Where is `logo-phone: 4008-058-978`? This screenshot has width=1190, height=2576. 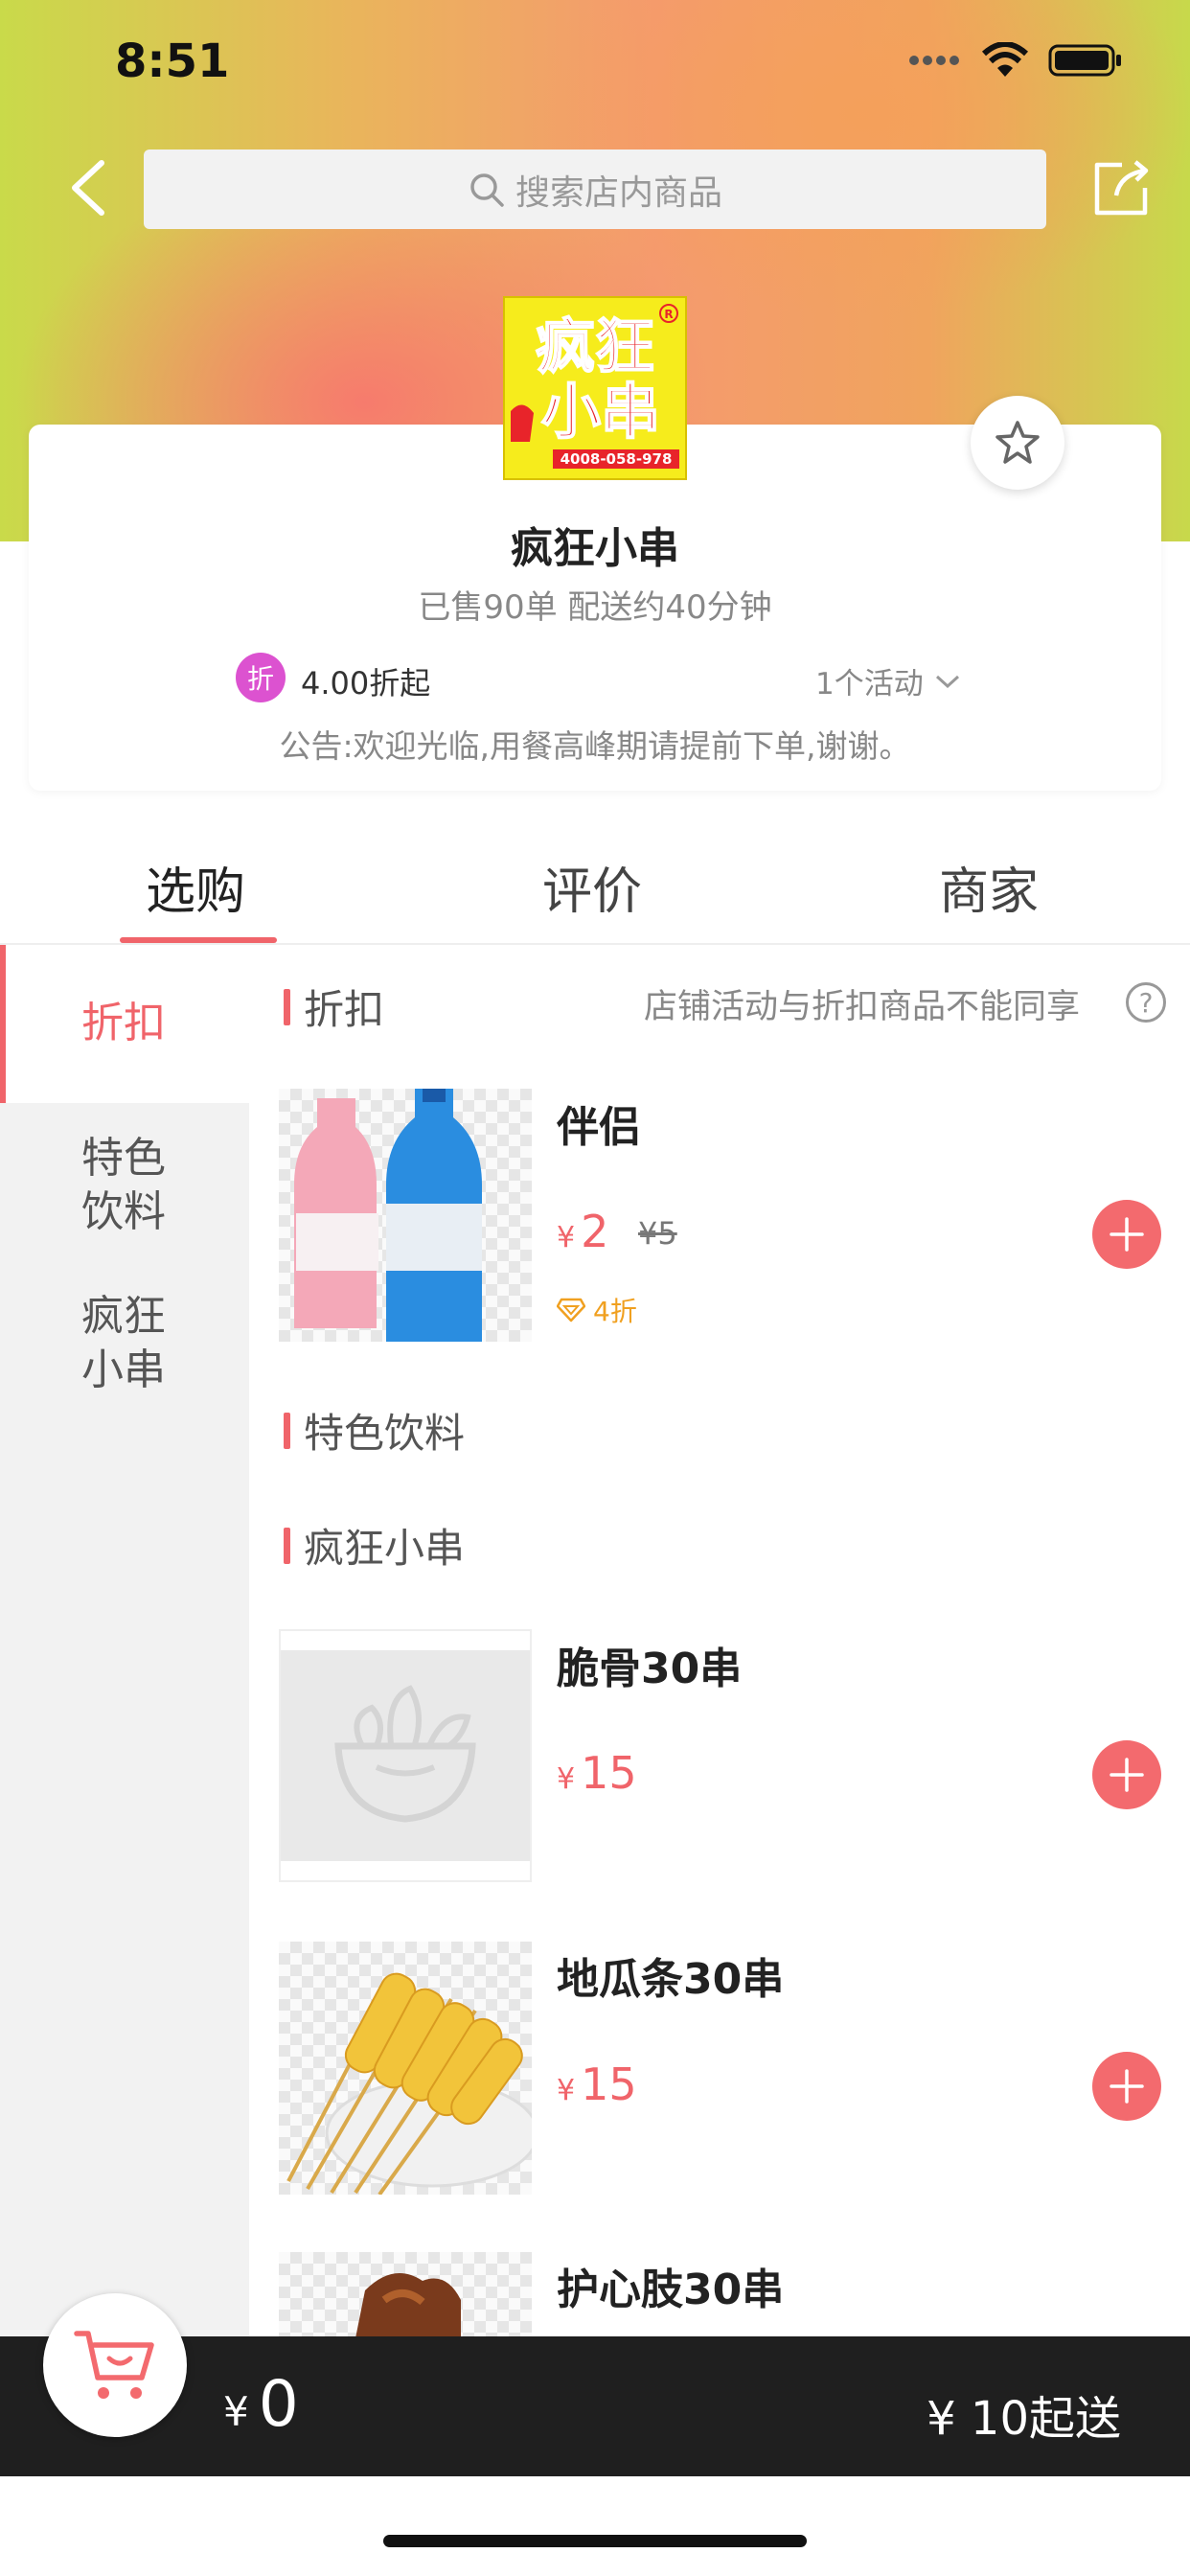 logo-phone: 4008-058-978 is located at coordinates (617, 459).